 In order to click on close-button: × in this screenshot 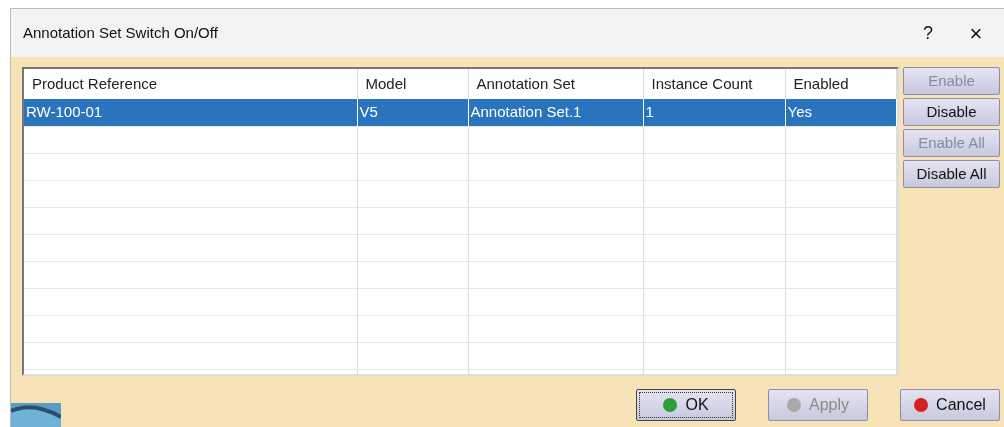, I will do `click(976, 33)`.